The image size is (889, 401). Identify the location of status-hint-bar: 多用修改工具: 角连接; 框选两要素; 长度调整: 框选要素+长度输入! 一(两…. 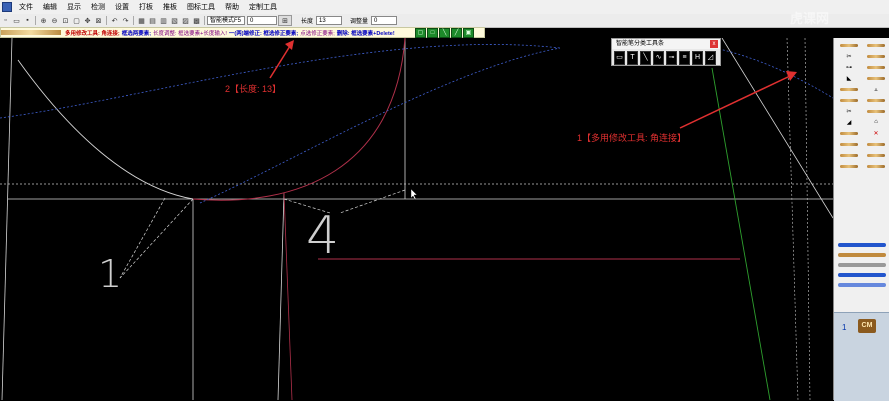
(242, 32).